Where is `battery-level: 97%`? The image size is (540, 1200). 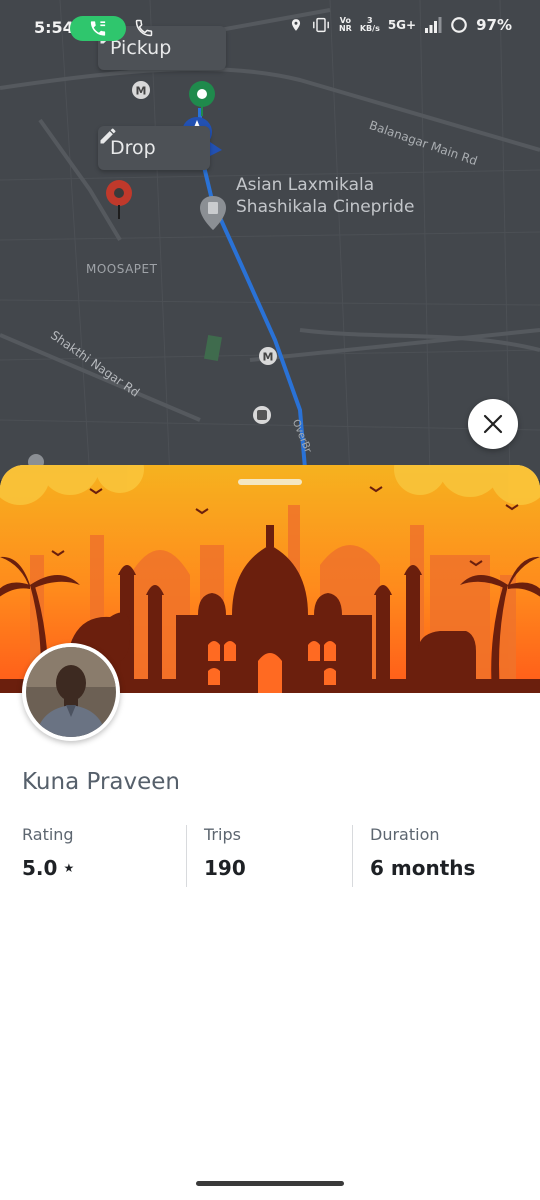 battery-level: 97% is located at coordinates (494, 25).